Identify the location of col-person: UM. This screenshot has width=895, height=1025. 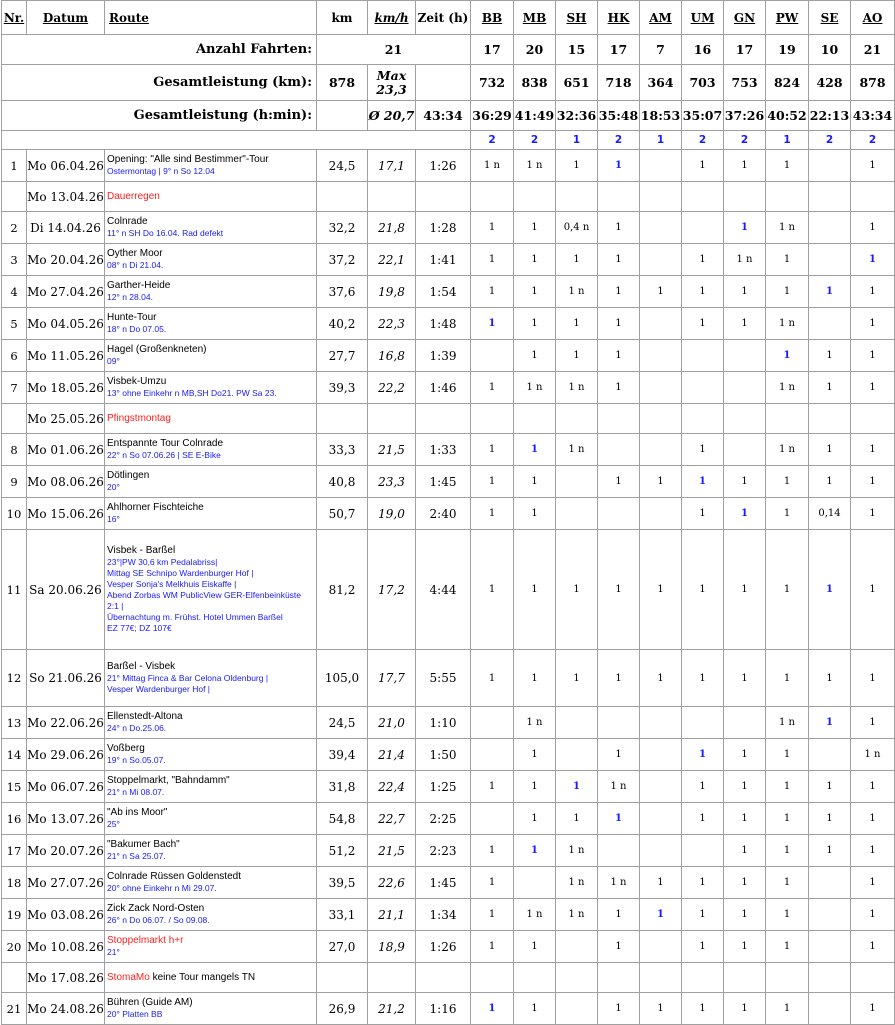
(702, 17).